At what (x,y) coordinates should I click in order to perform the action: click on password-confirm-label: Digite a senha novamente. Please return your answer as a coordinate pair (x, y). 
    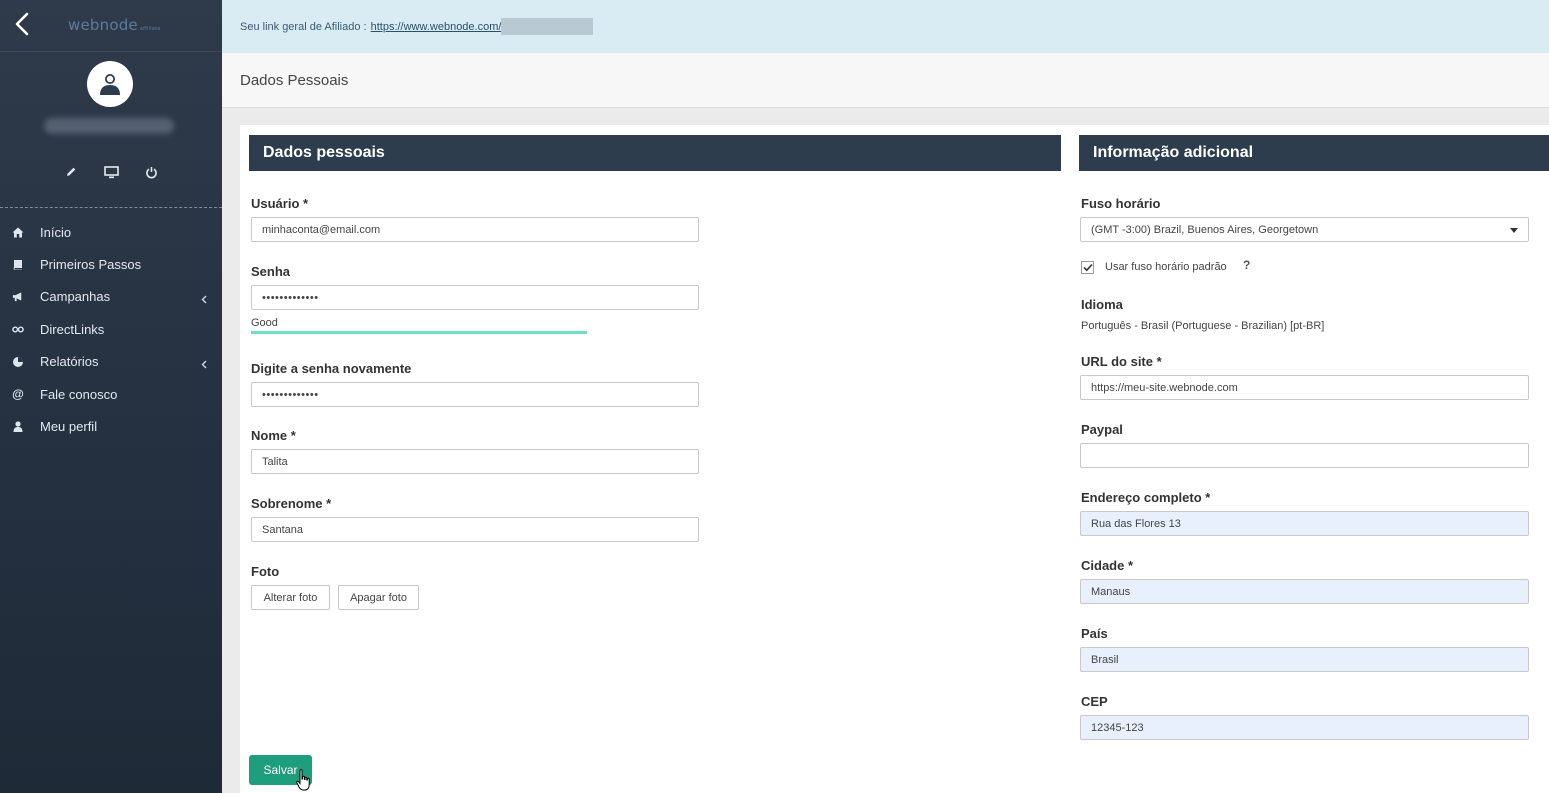
    Looking at the image, I should click on (331, 368).